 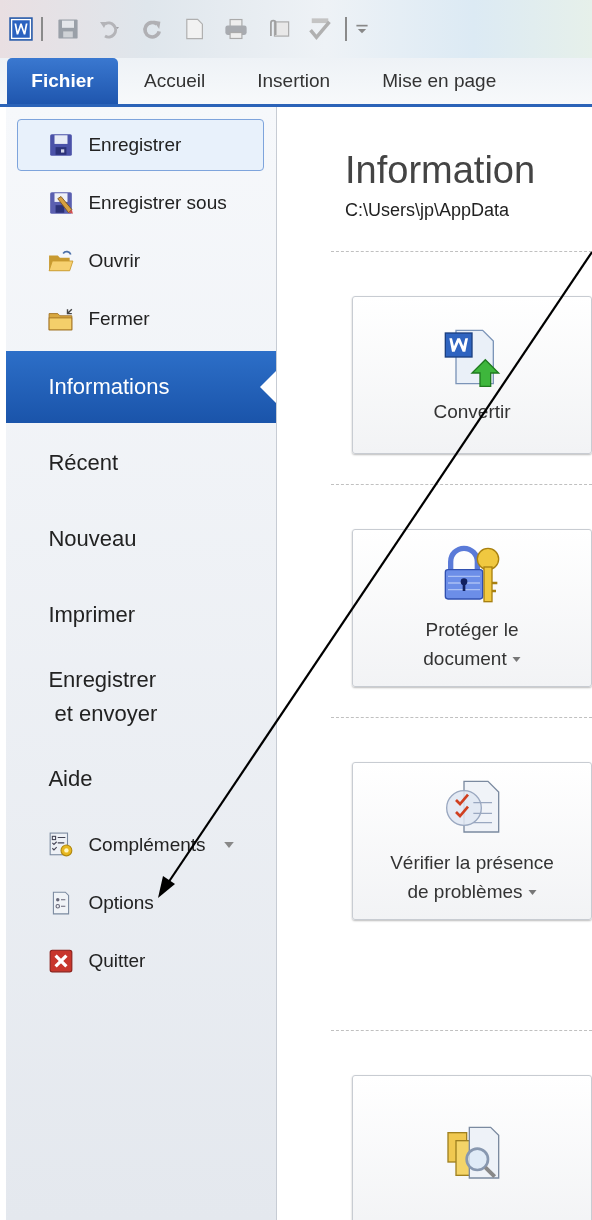 I want to click on close-icon, so click(x=61, y=961).